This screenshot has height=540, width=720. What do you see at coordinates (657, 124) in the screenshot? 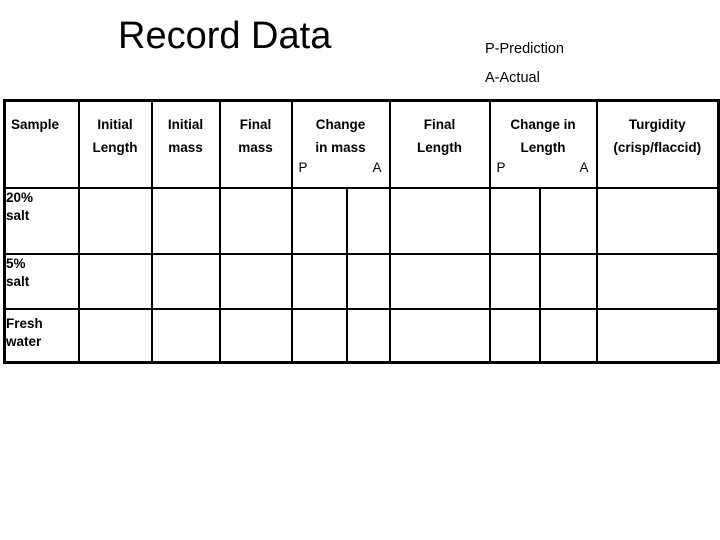
I see `header-turgidity-line1: Turgidity` at bounding box center [657, 124].